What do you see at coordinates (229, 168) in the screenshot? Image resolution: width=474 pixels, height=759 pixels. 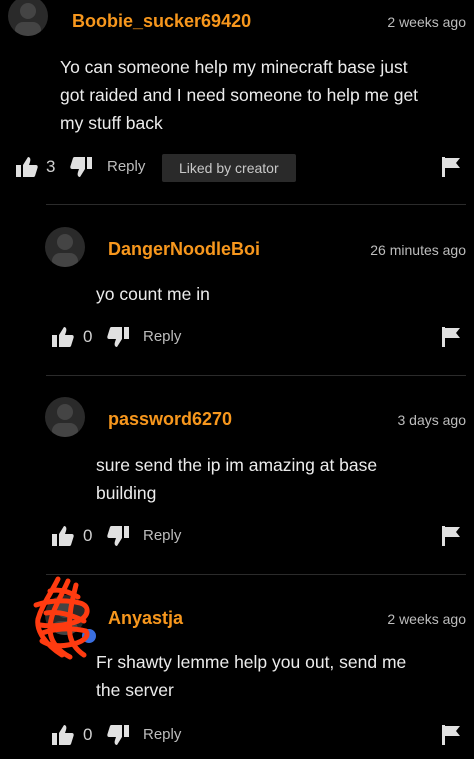 I see `liked-by-creator-badge: Liked by creator` at bounding box center [229, 168].